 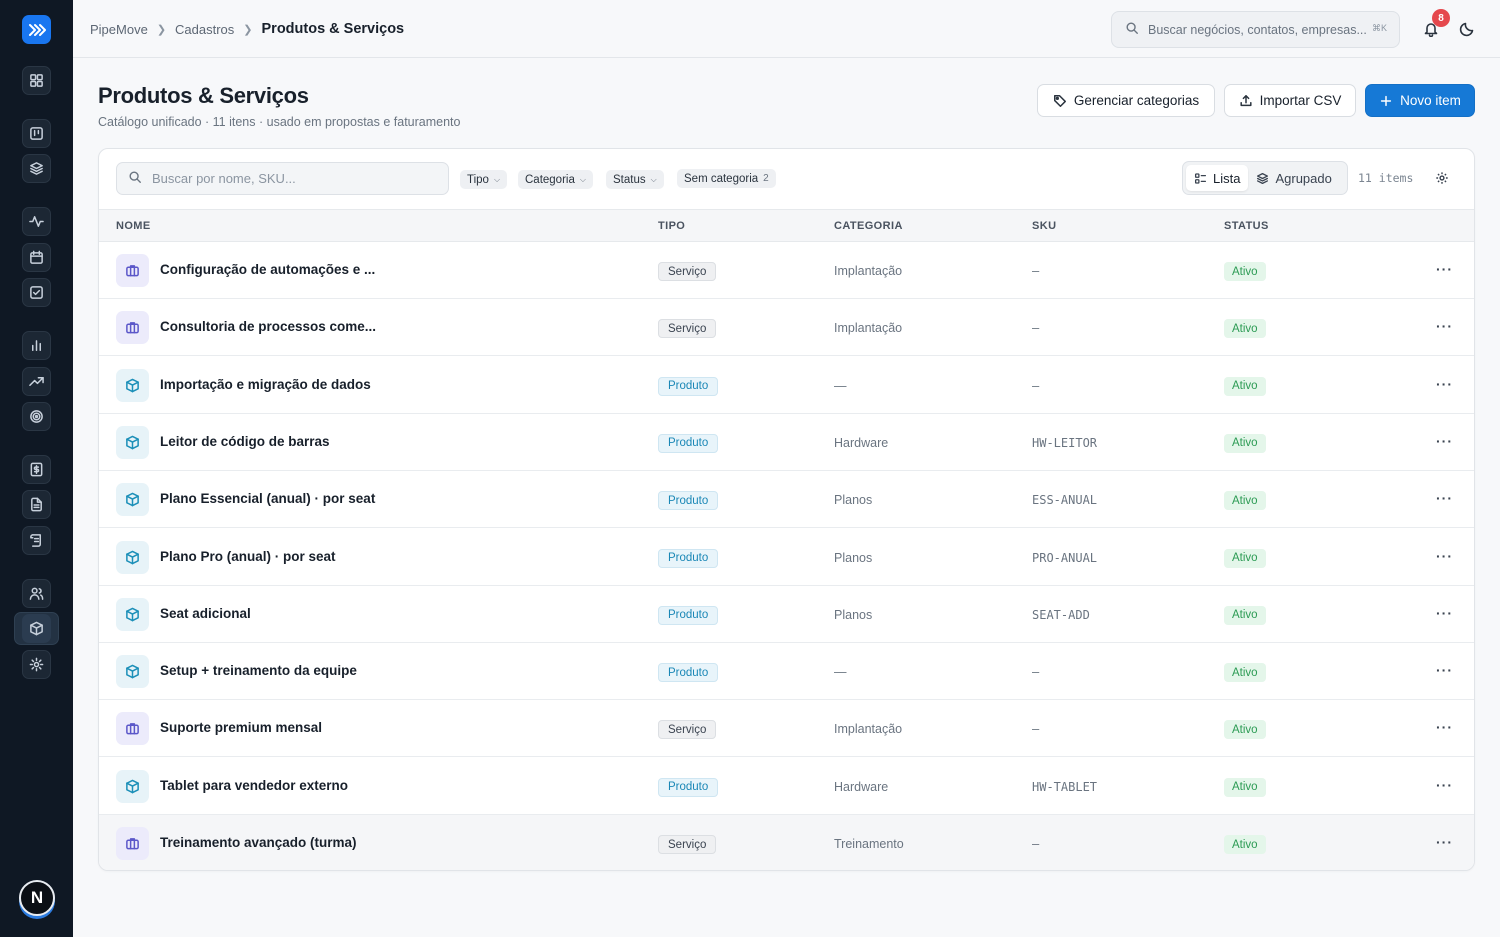 I want to click on status-badge: Ativo, so click(x=1245, y=558).